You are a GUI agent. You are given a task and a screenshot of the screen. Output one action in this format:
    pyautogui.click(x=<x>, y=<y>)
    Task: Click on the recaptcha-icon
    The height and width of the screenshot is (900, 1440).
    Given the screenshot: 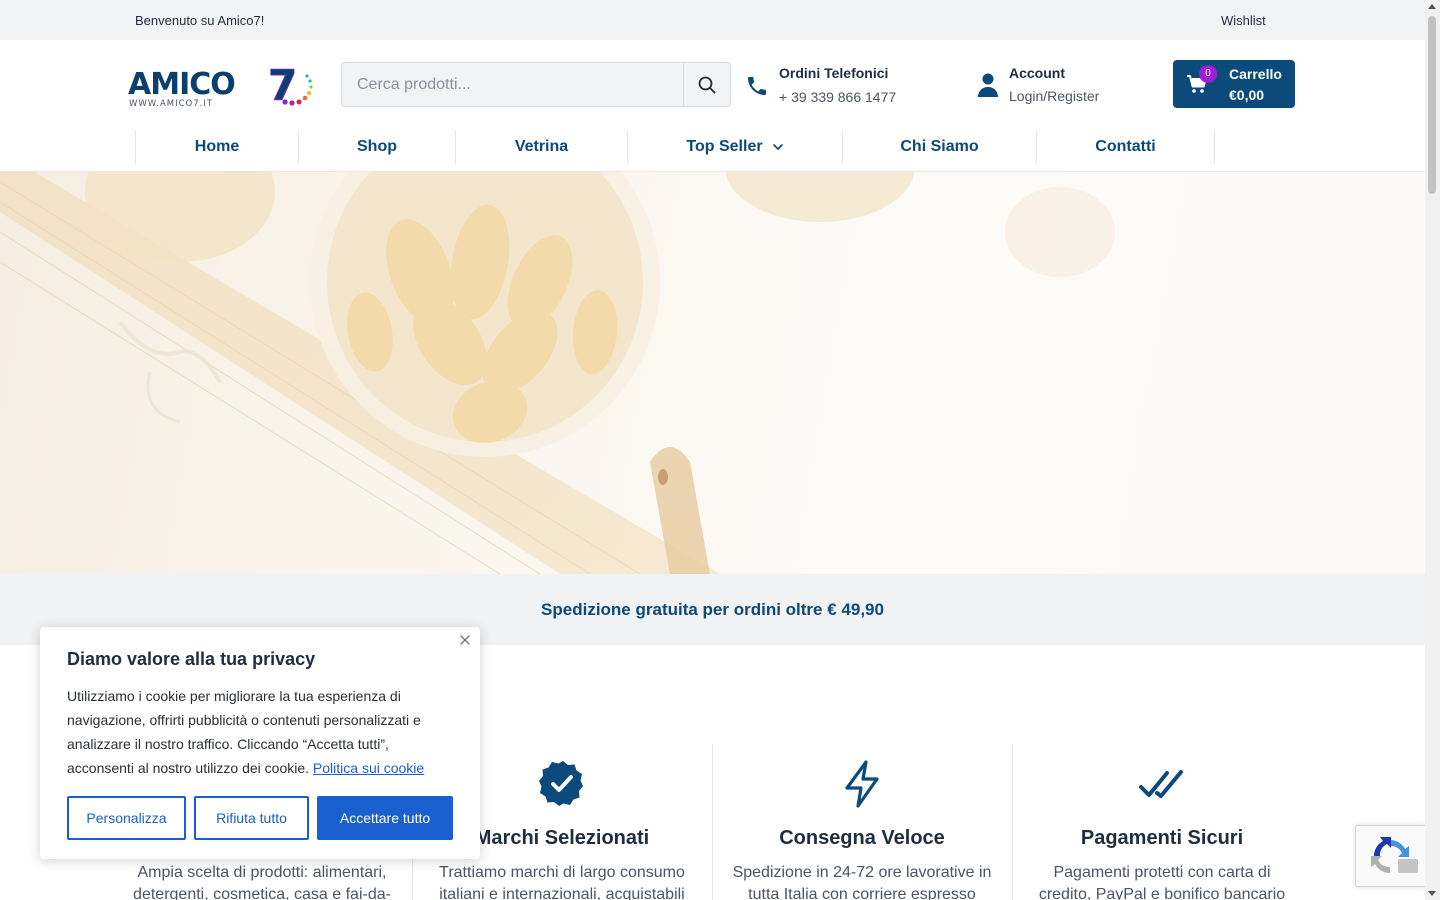 What is the action you would take?
    pyautogui.click(x=1394, y=855)
    